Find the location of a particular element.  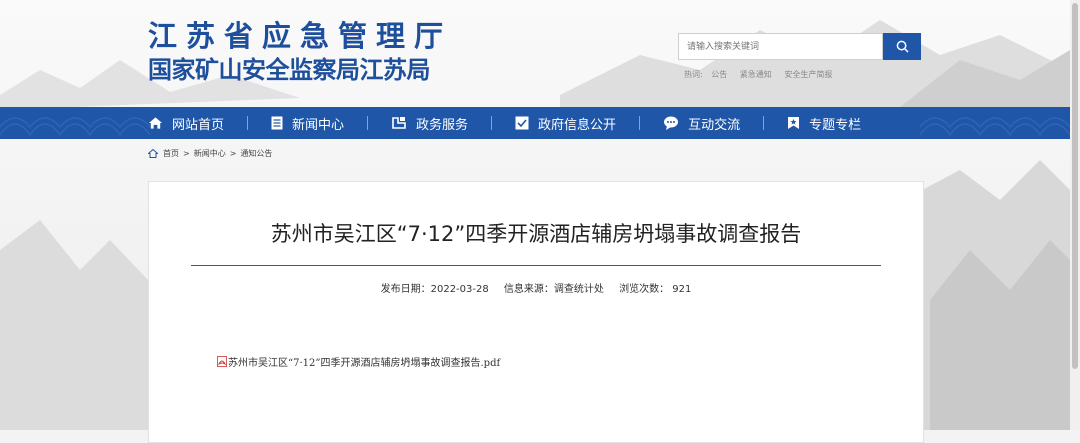

hotword-link: 安全生产简报 is located at coordinates (808, 74).